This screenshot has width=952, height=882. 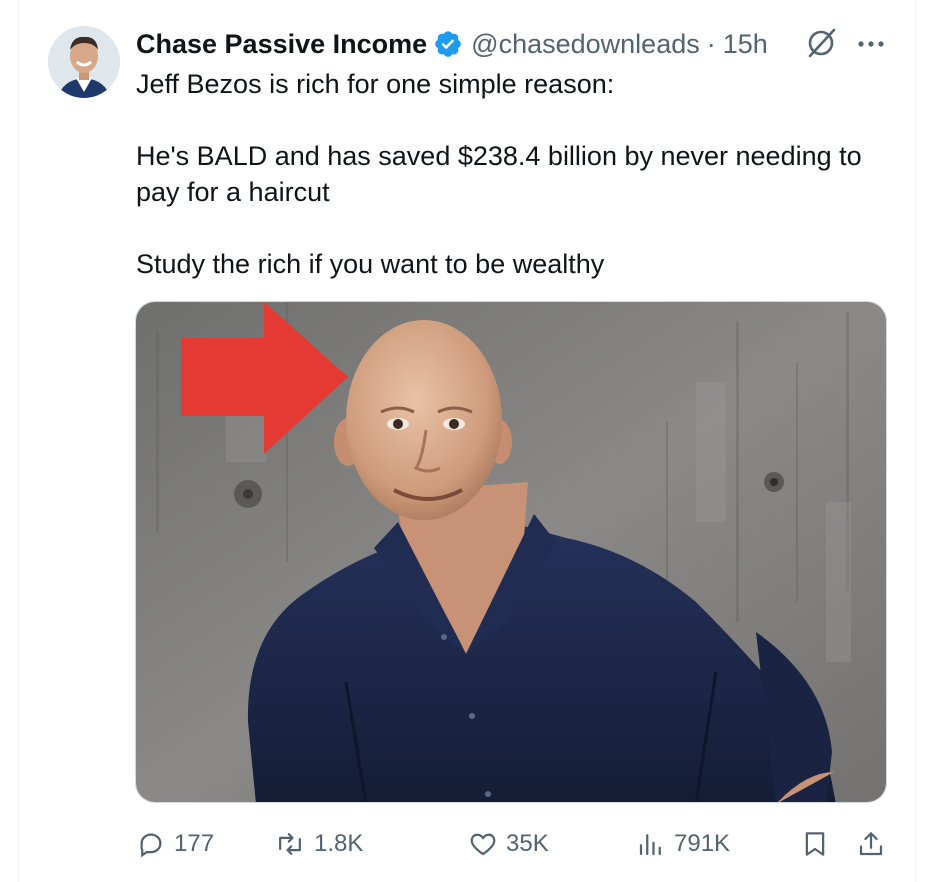 I want to click on avatar, so click(x=84, y=62).